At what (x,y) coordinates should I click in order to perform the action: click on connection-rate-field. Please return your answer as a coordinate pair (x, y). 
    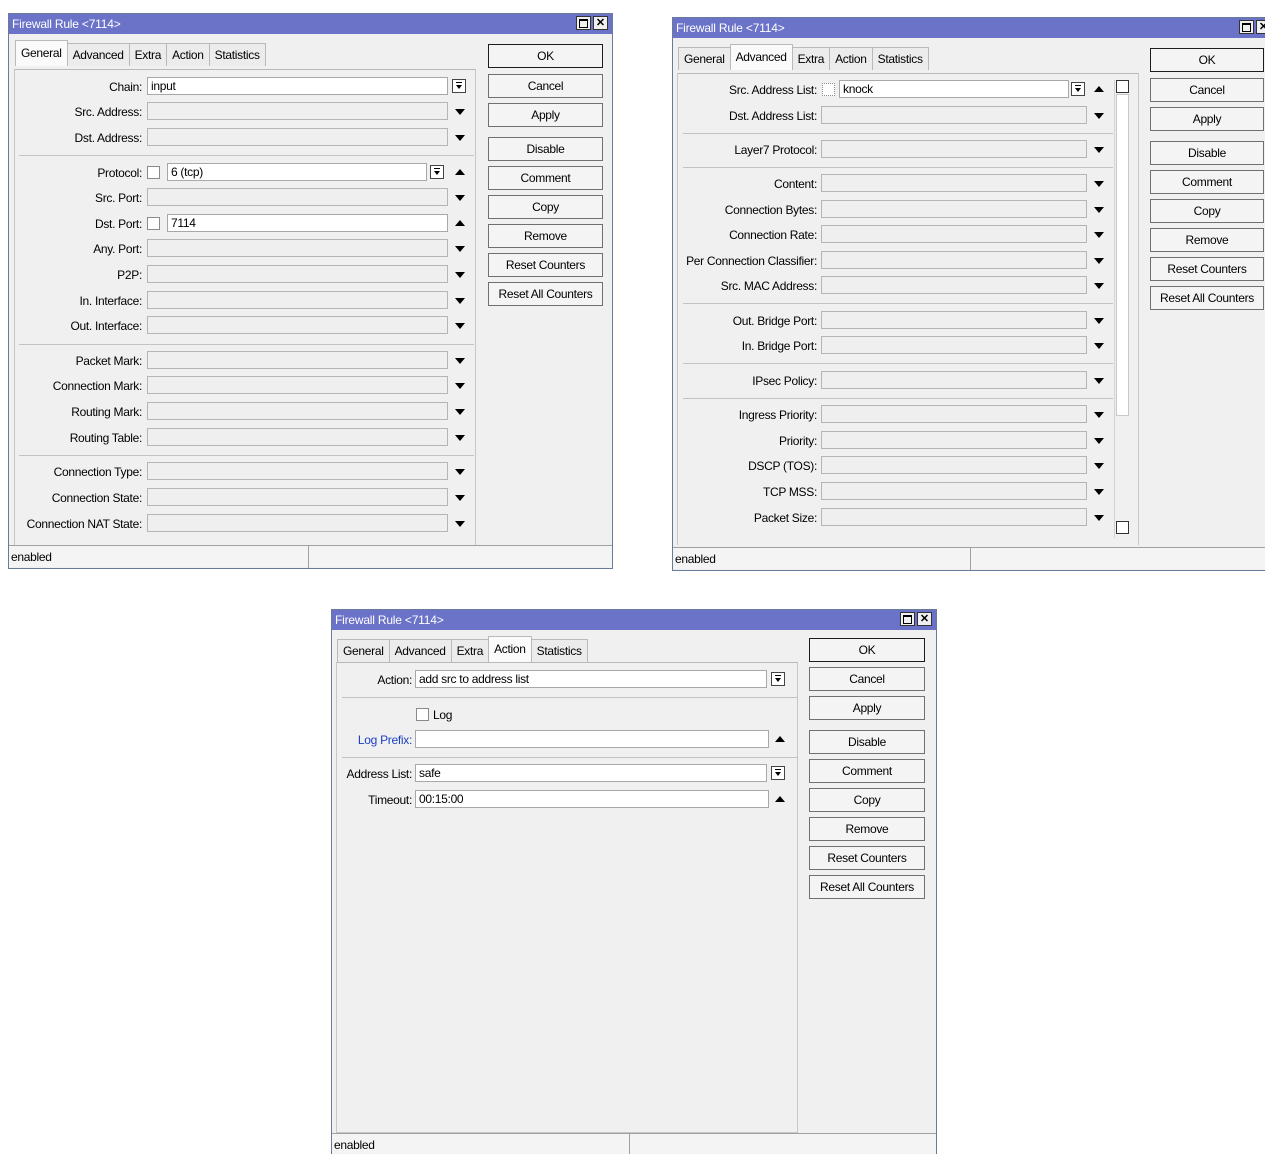
    Looking at the image, I should click on (954, 234).